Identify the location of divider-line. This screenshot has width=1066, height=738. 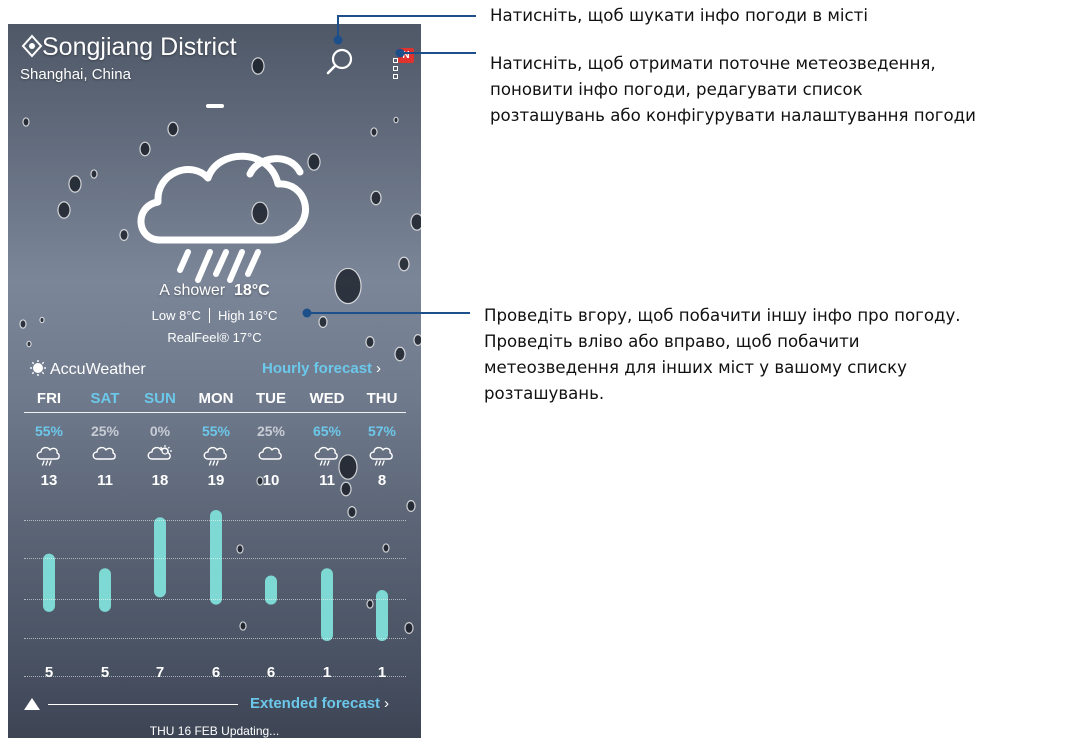
(143, 704).